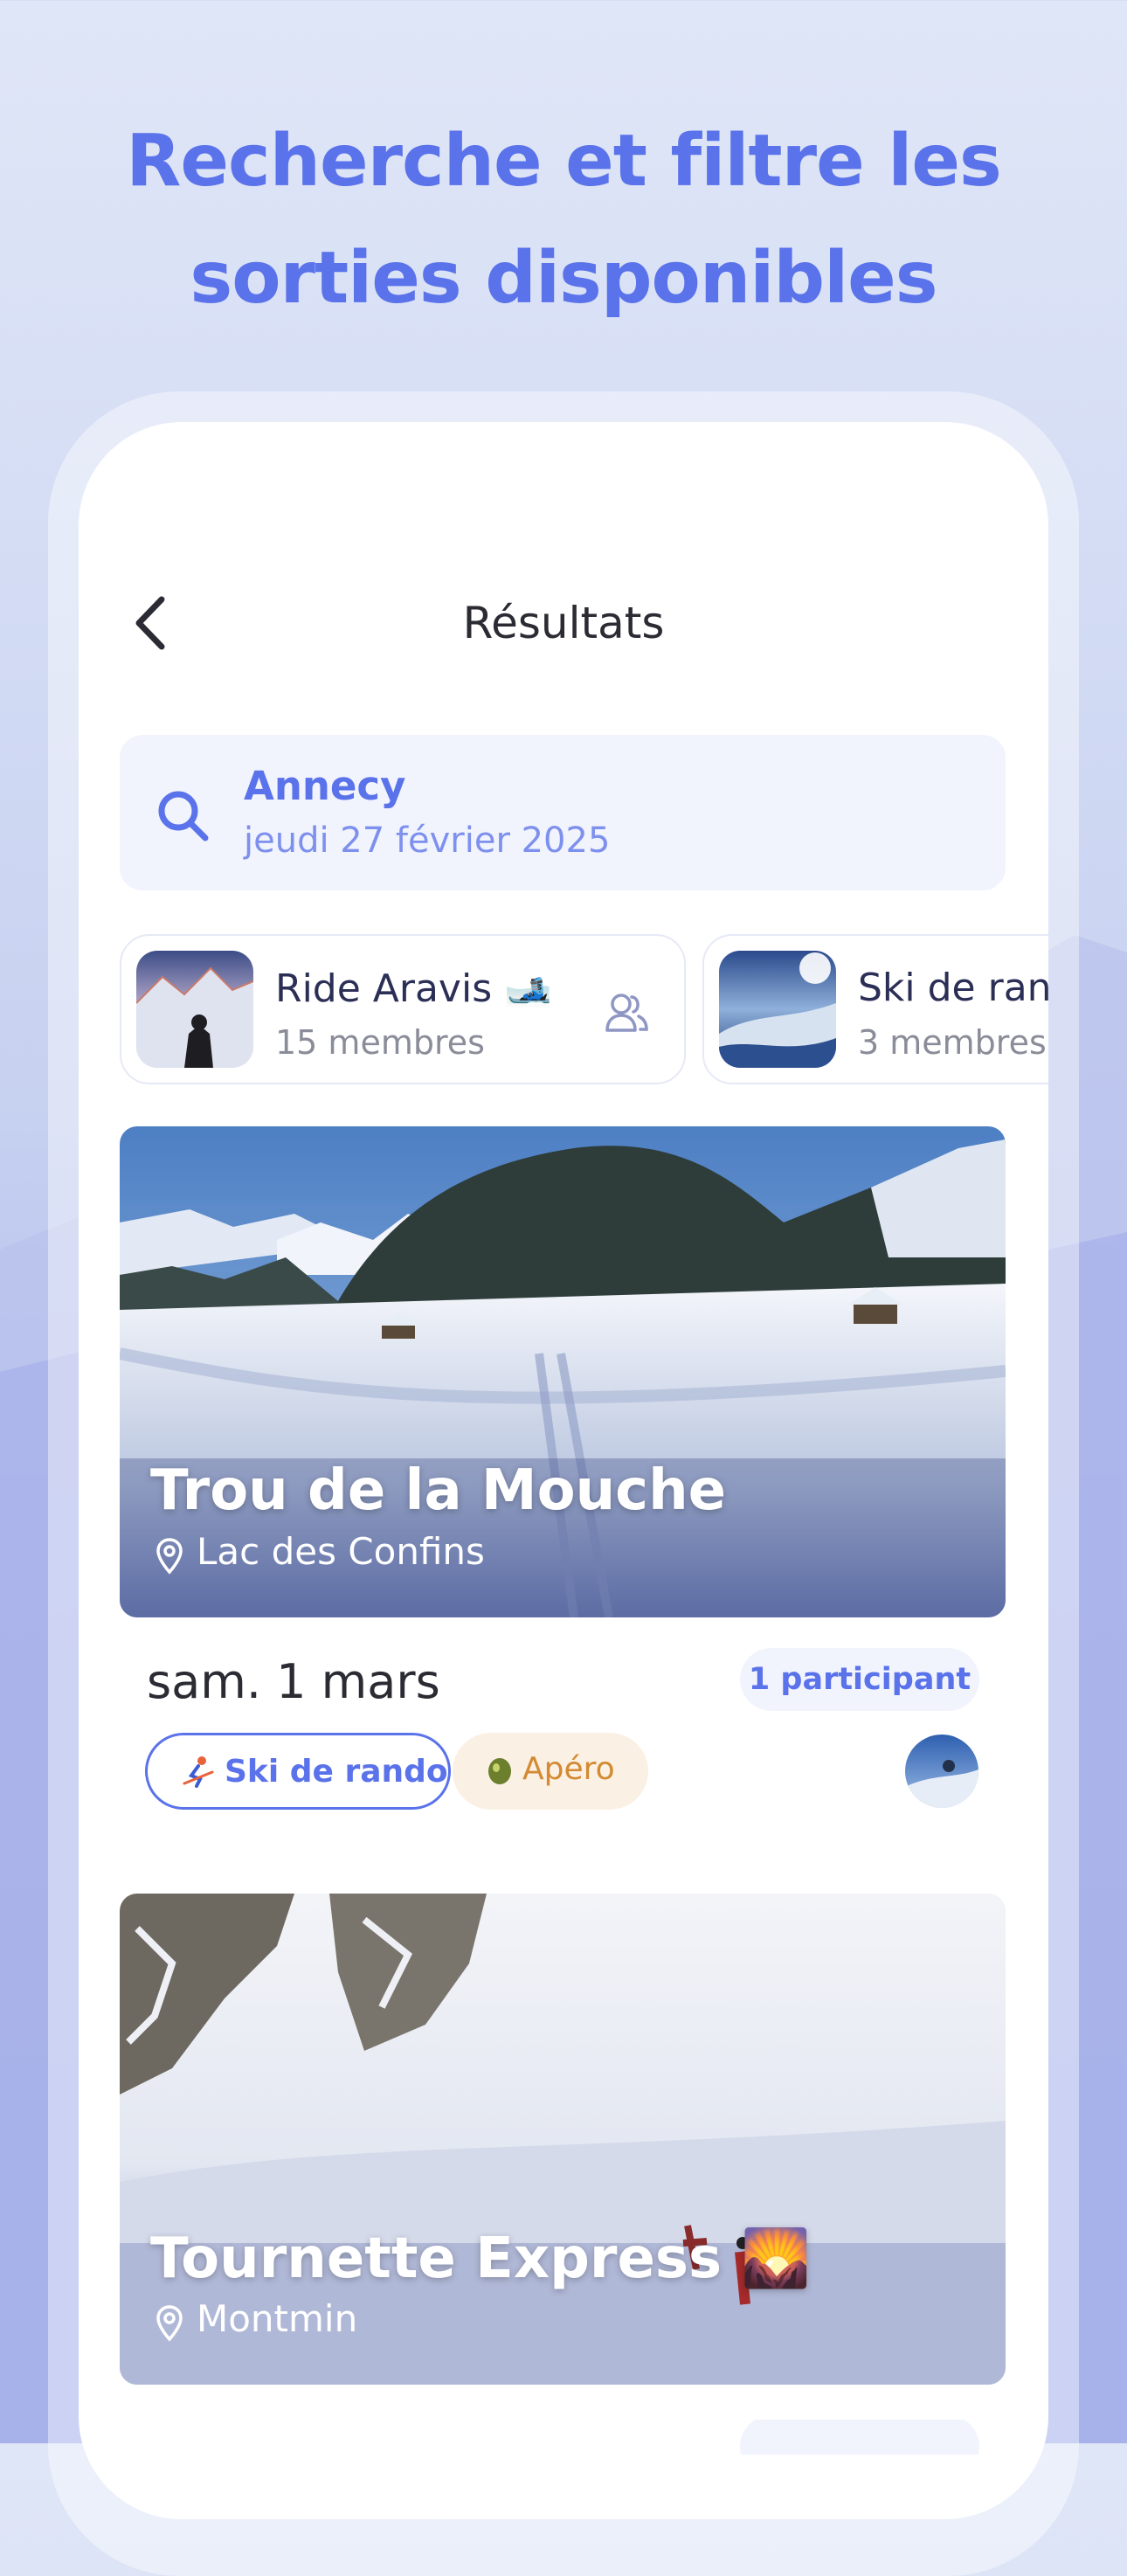 Image resolution: width=1127 pixels, height=2576 pixels. Describe the element at coordinates (942, 1771) in the screenshot. I see `participant-avatar` at that location.